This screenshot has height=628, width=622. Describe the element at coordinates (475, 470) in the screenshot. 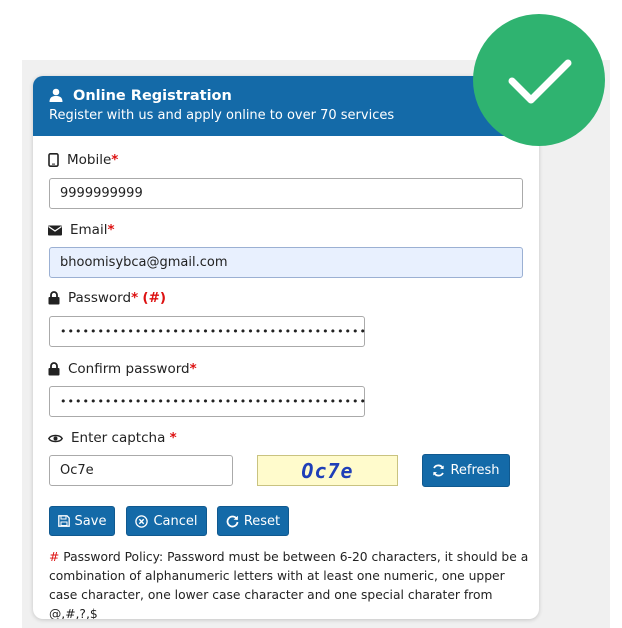

I see `refresh-label: Refresh` at that location.